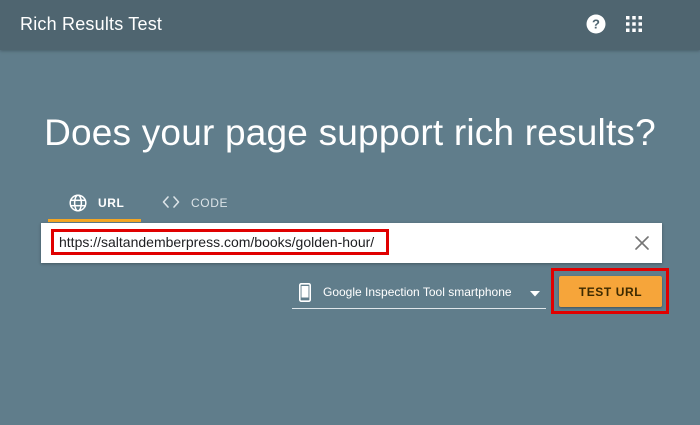 The width and height of the screenshot is (700, 425). Describe the element at coordinates (91, 24) in the screenshot. I see `app-title: Rich Results Test` at that location.